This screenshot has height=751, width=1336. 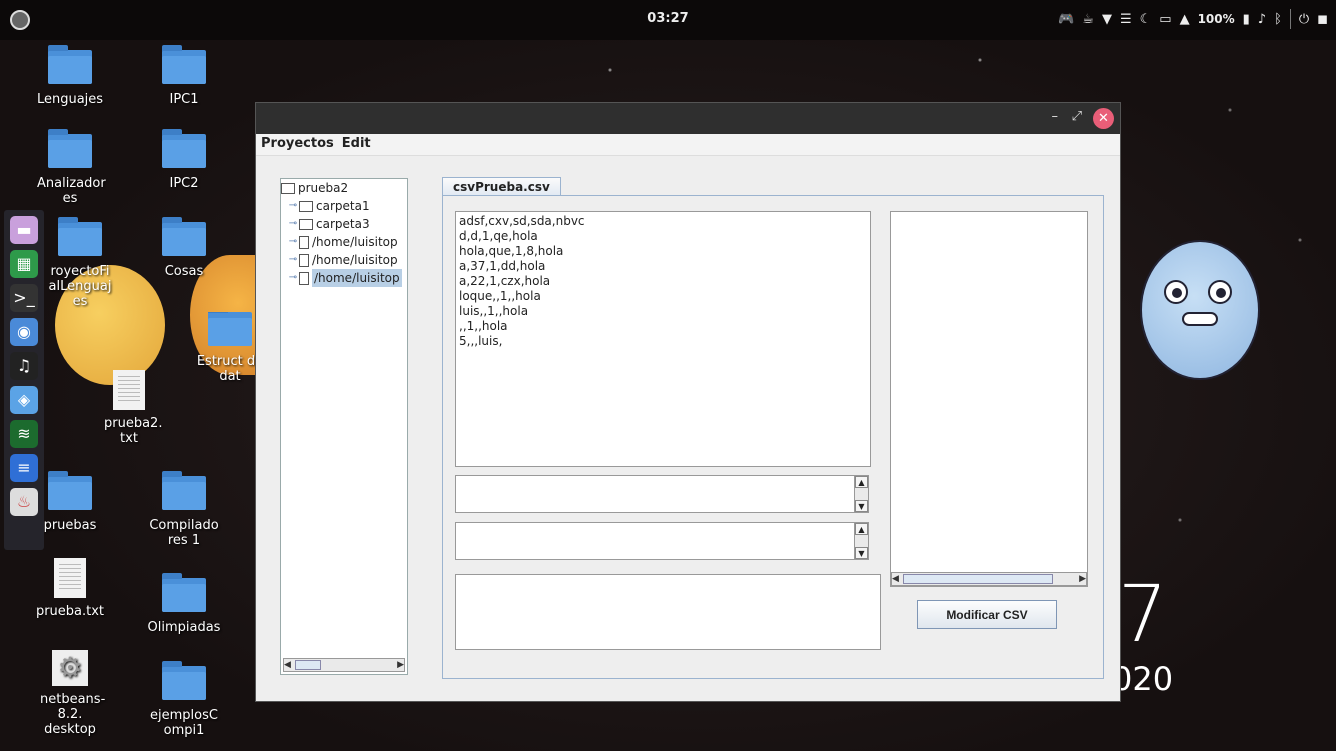 What do you see at coordinates (662, 494) in the screenshot?
I see `input-area-1: ▲ ▼` at bounding box center [662, 494].